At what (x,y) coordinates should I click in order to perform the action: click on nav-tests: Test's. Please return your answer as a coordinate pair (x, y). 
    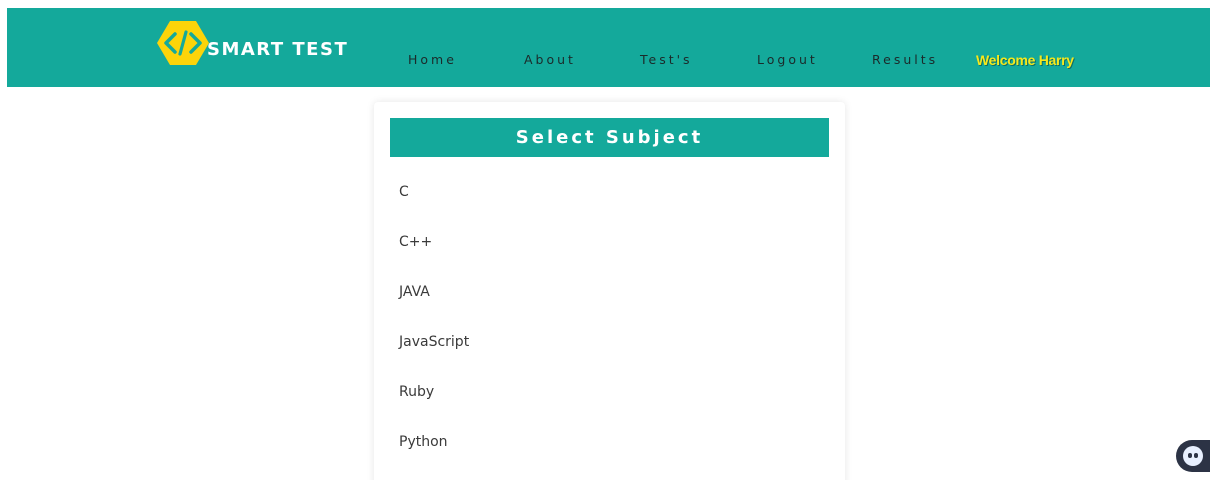
    Looking at the image, I should click on (666, 59).